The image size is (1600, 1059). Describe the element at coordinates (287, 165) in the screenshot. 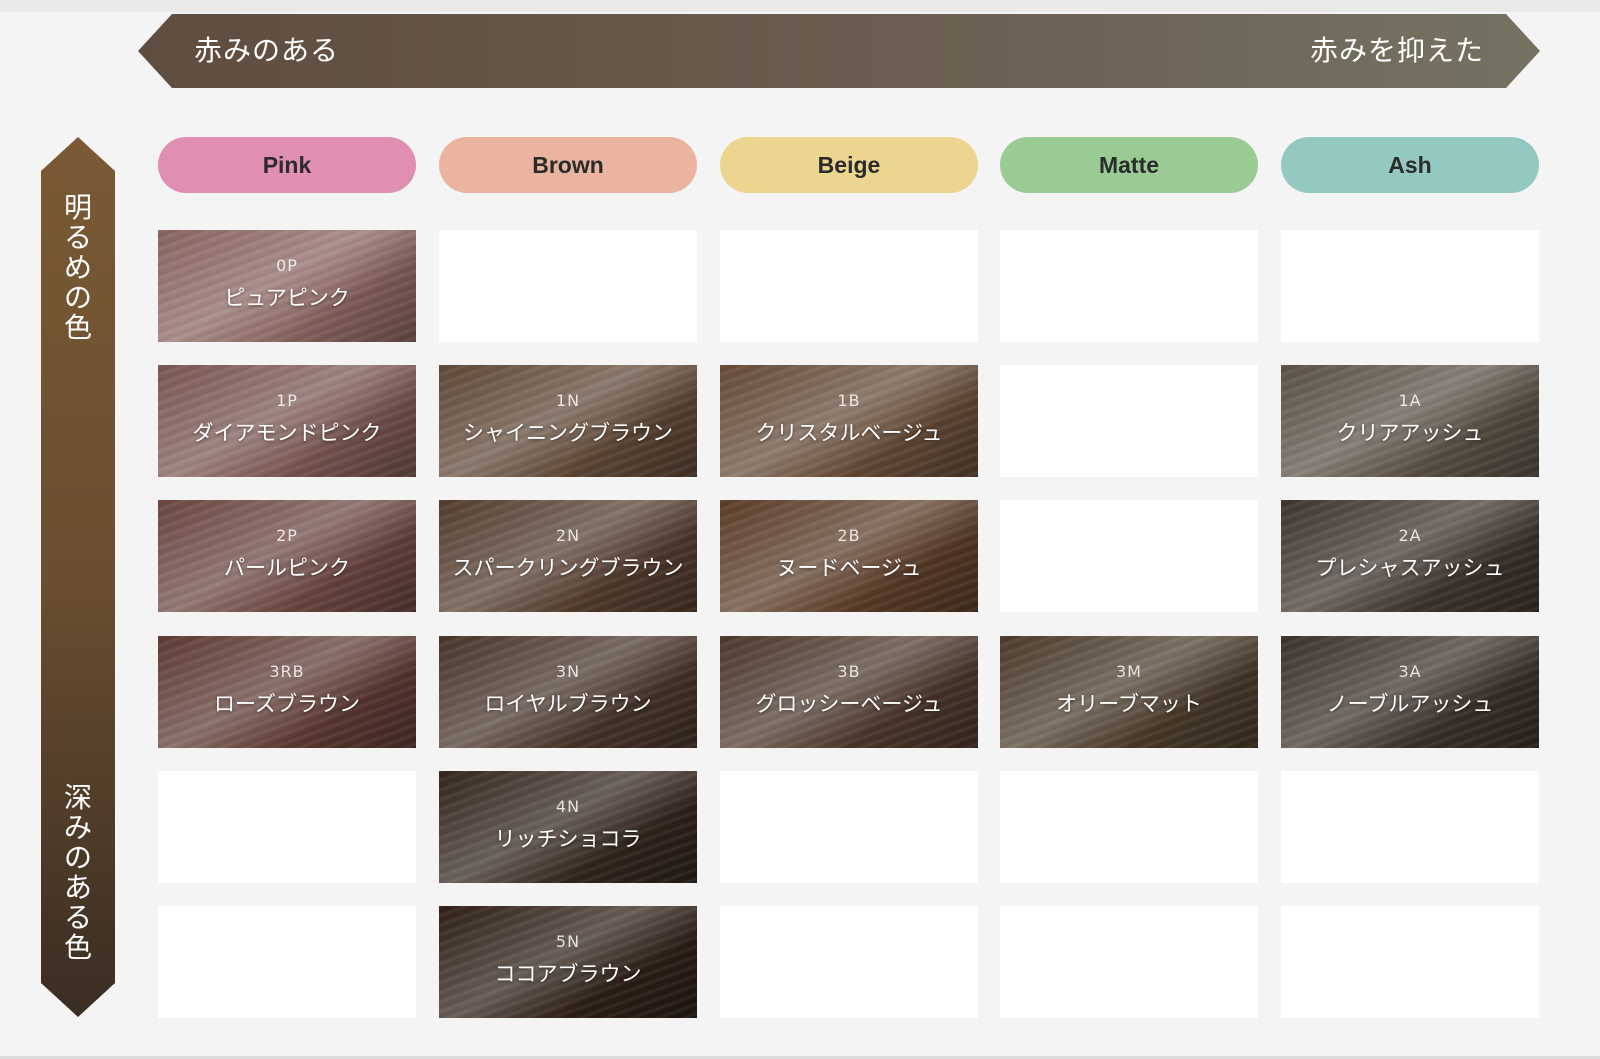

I see `column-header-pink: Pink` at that location.